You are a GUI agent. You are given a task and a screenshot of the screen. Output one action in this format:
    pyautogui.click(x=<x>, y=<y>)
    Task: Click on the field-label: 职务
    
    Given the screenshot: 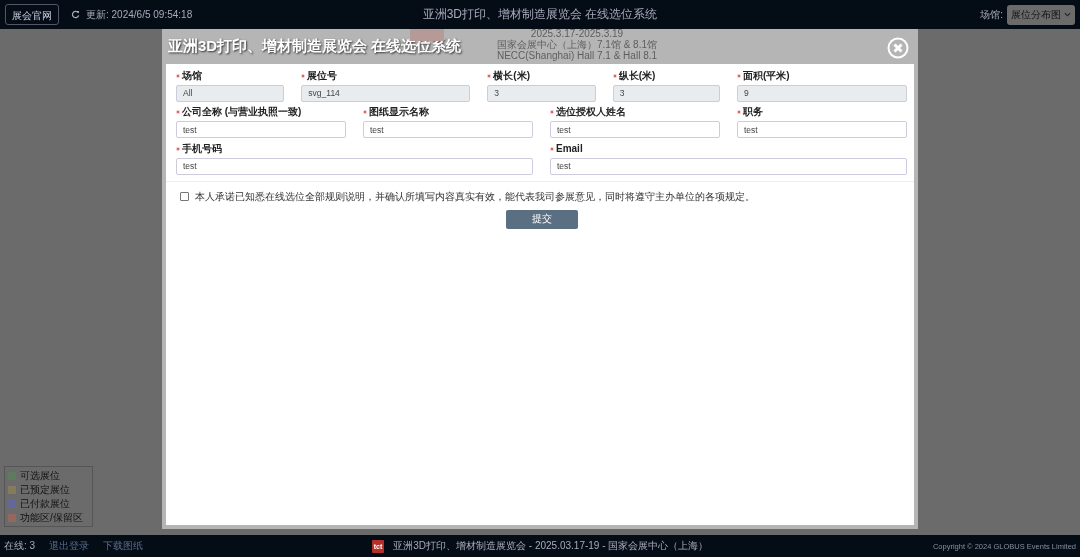 What is the action you would take?
    pyautogui.click(x=753, y=112)
    